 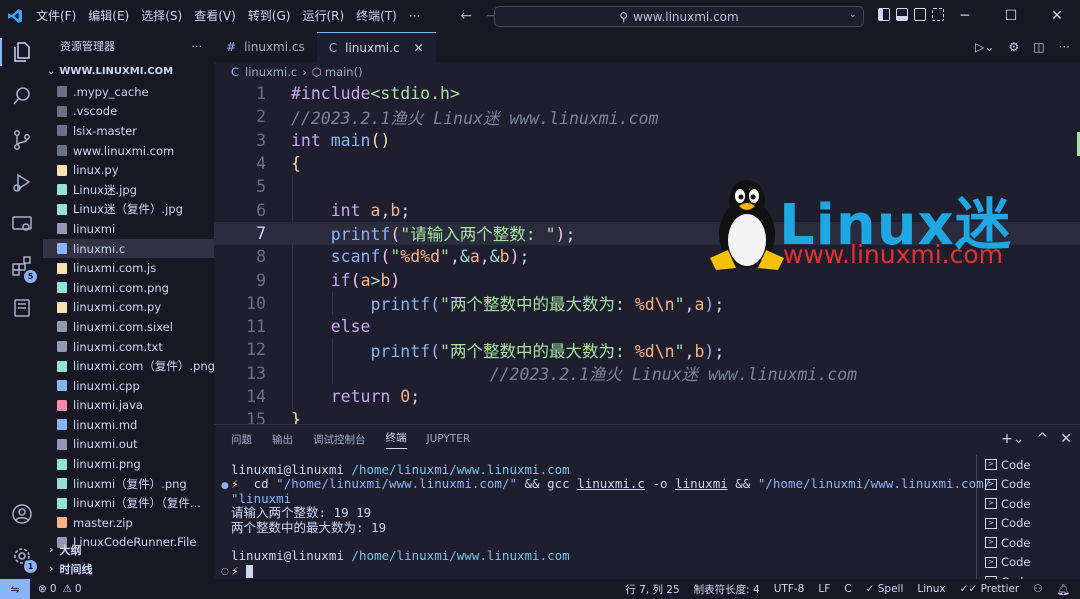 What do you see at coordinates (128, 92) in the screenshot?
I see `file-item: .mypy_cache` at bounding box center [128, 92].